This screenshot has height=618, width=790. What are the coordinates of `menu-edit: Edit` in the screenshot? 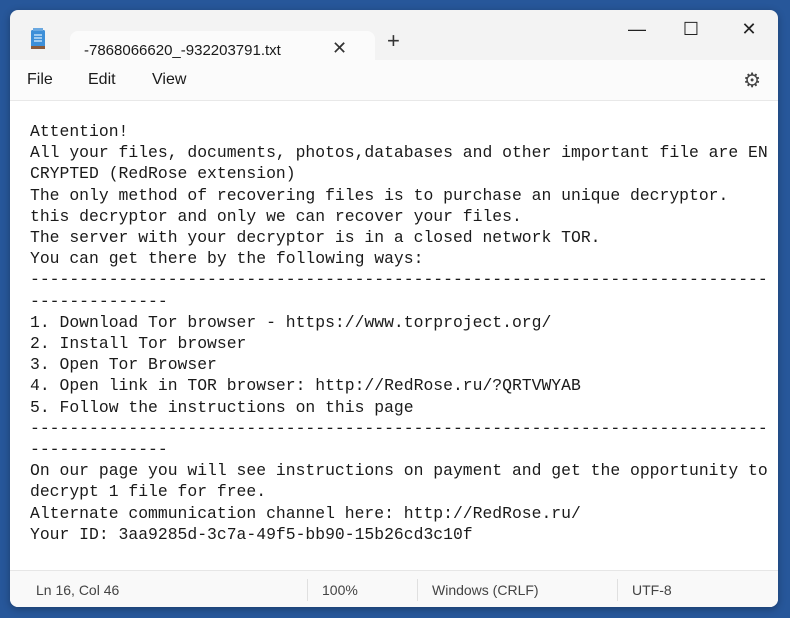 It's located at (102, 80).